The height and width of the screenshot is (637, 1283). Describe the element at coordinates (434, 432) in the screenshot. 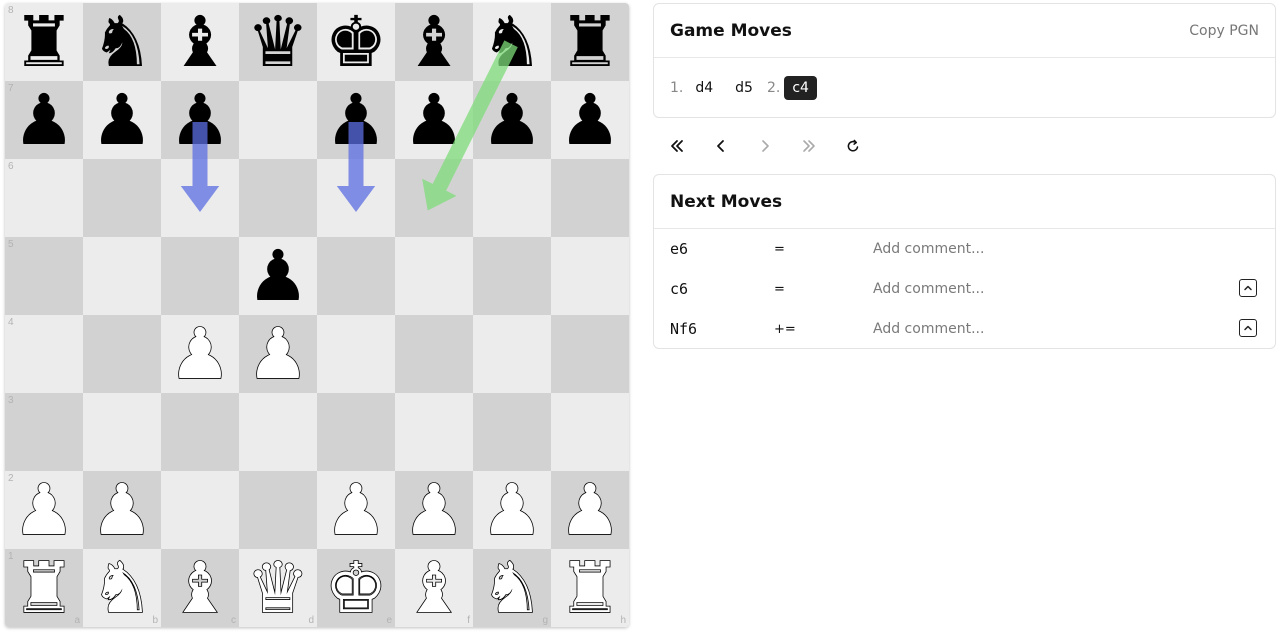

I see `square-f3` at that location.